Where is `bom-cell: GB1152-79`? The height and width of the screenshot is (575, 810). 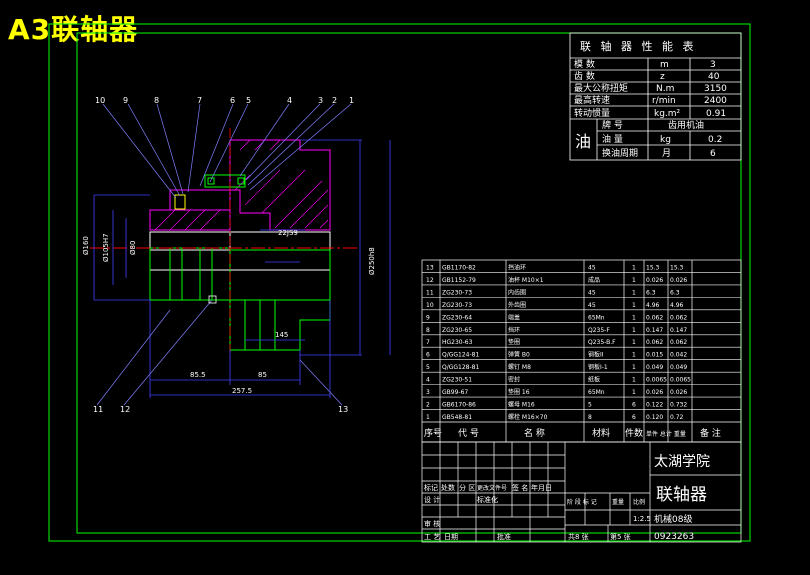
bom-cell: GB1152-79 is located at coordinates (459, 280).